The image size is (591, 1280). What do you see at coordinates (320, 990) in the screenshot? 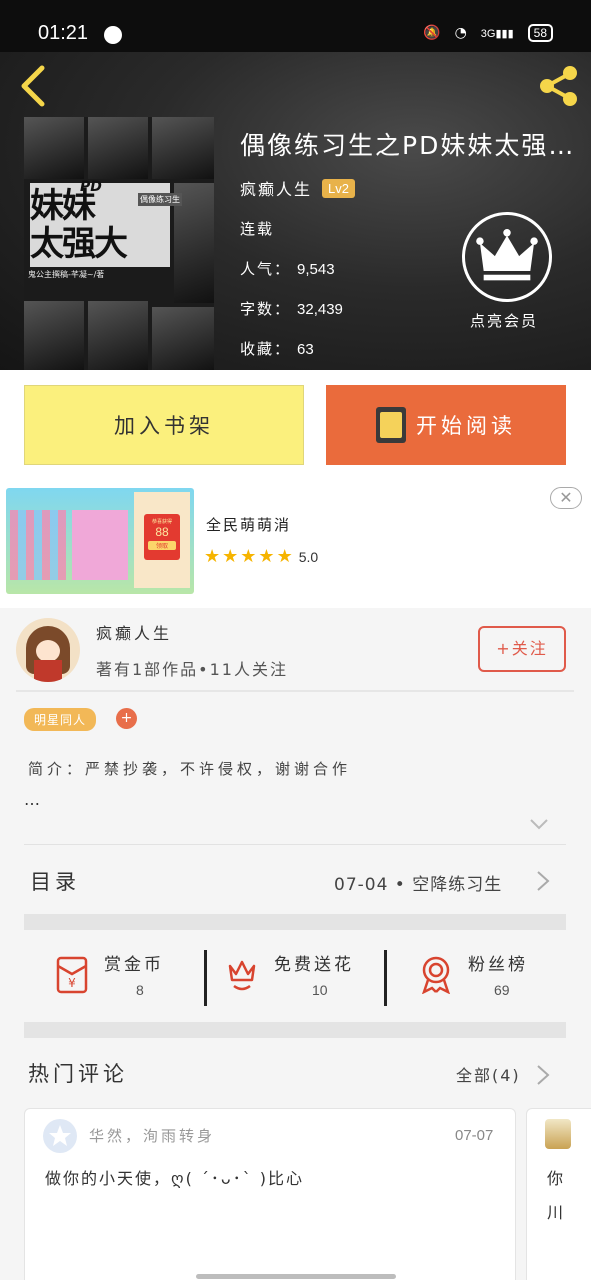
I see `free-flower-value: 10` at bounding box center [320, 990].